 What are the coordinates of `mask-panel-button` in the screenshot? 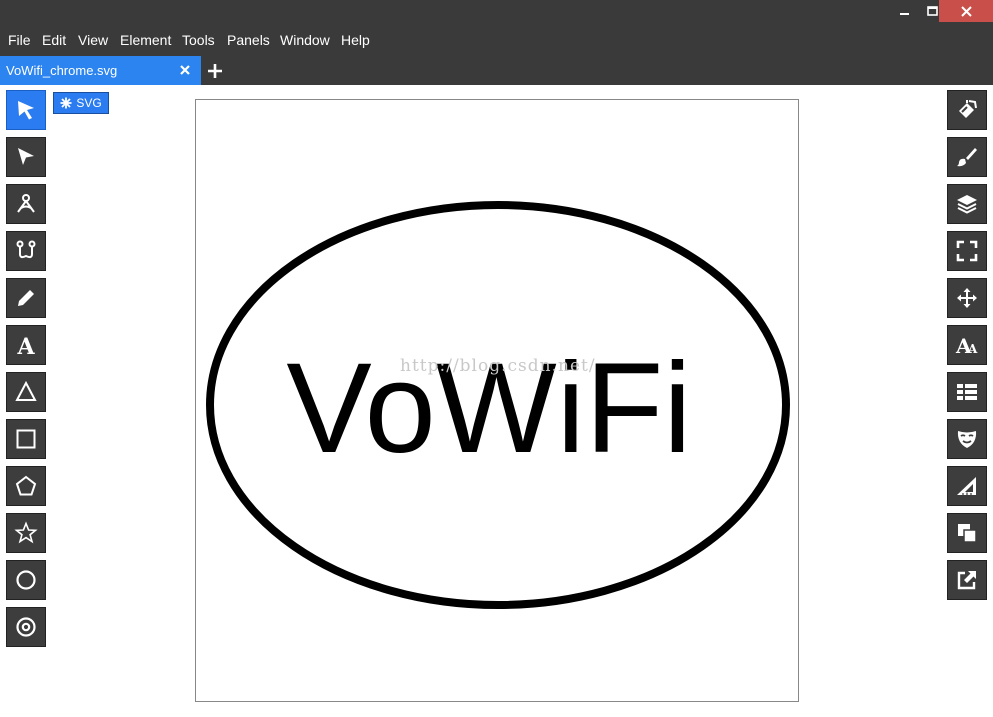 It's located at (967, 439).